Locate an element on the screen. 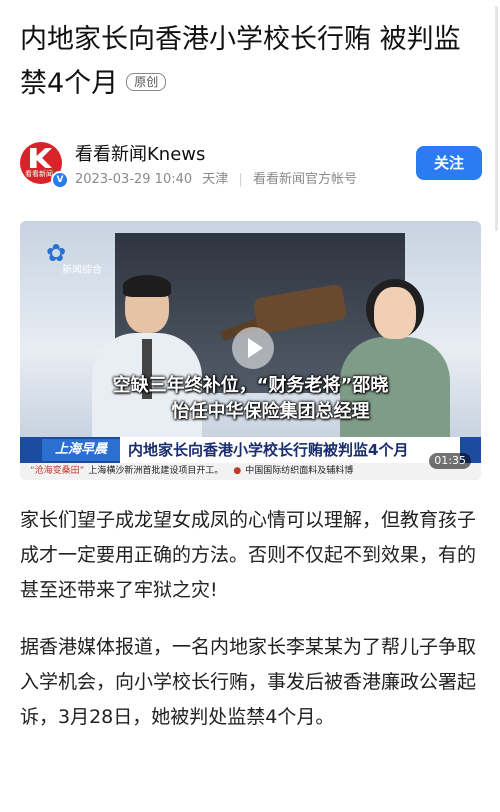  scrollbar is located at coordinates (496, 118).